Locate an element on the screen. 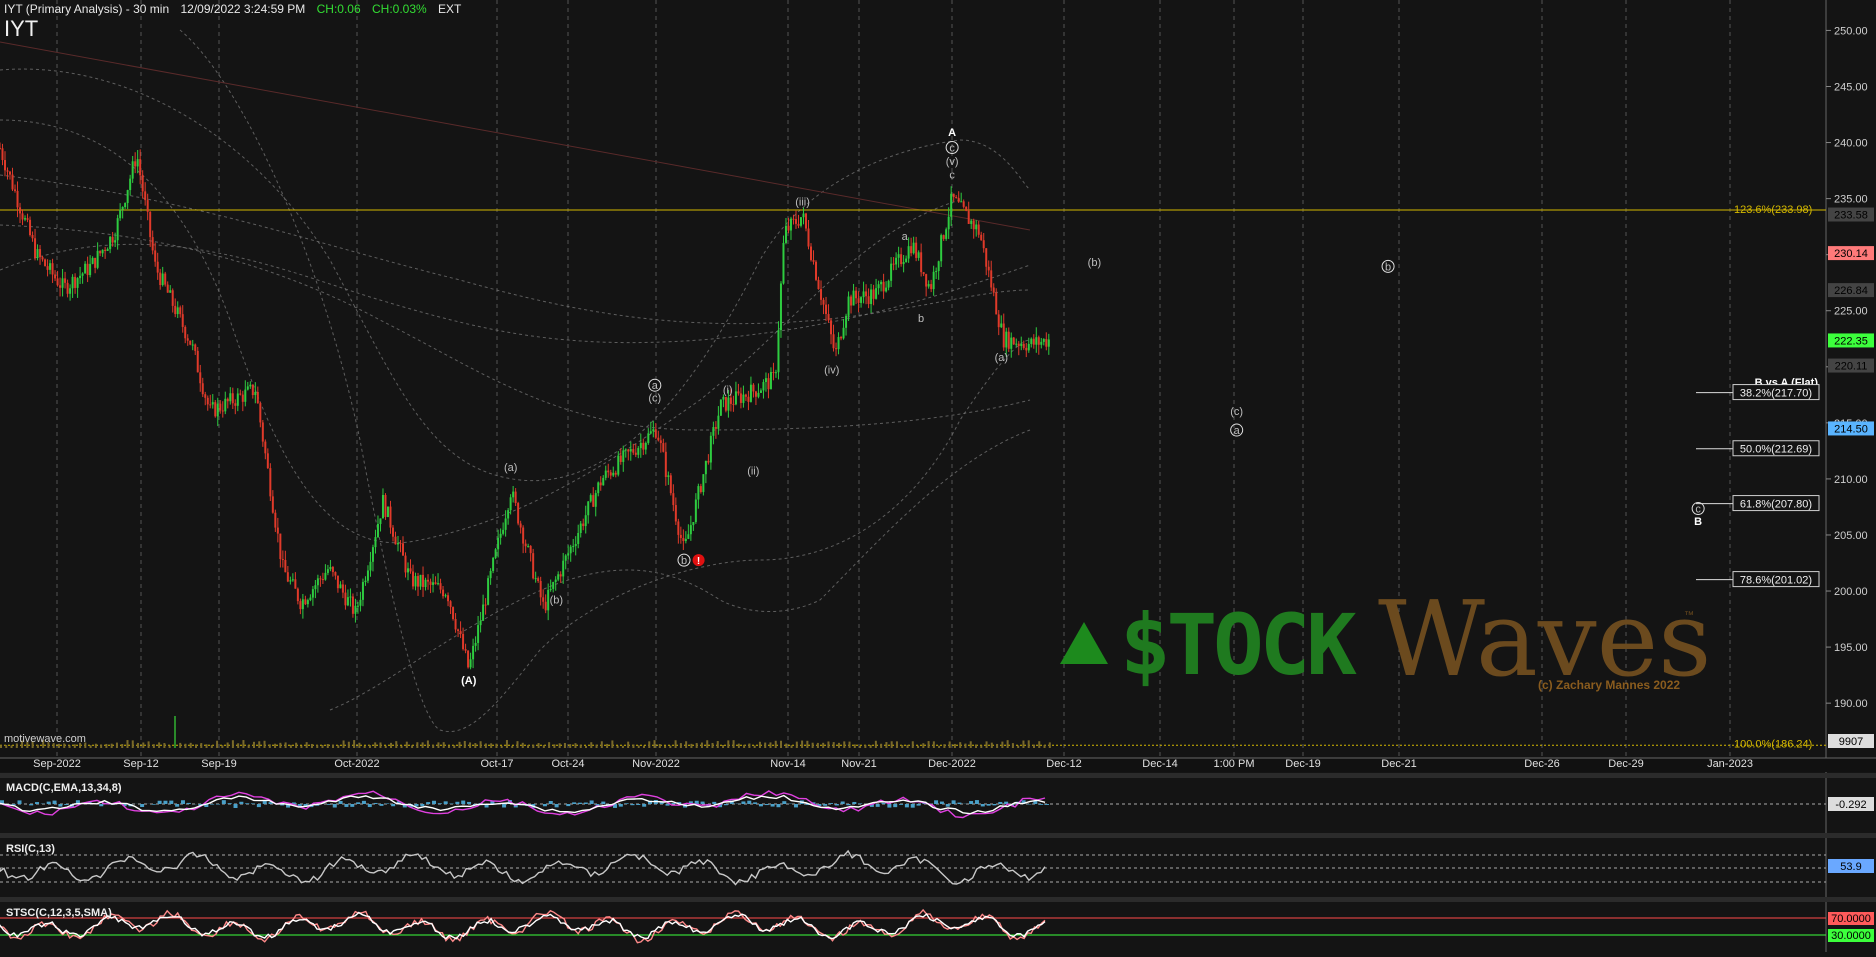 The image size is (1876, 957). fib-level-label: 61.8%(207.80) is located at coordinates (1776, 505).